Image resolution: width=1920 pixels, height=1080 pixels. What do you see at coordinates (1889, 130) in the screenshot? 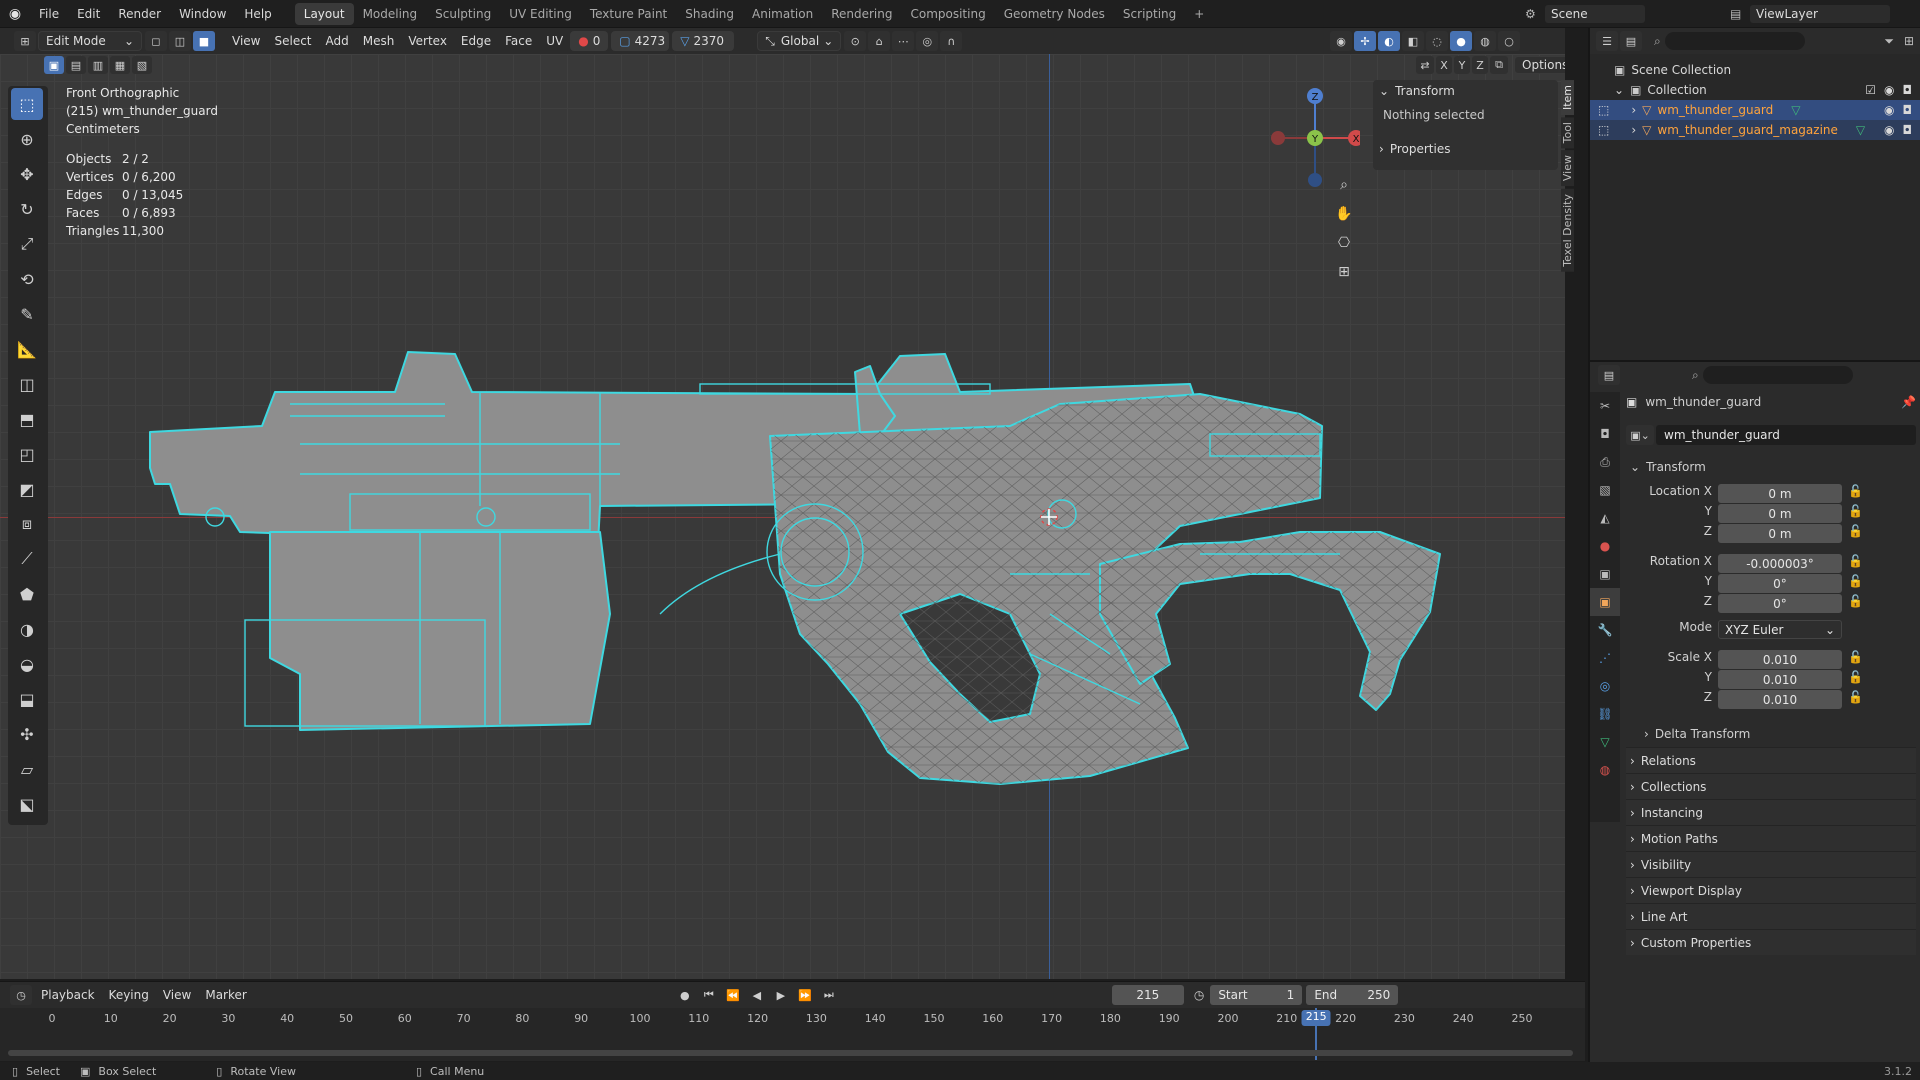
I see `eye-icon: ◉` at bounding box center [1889, 130].